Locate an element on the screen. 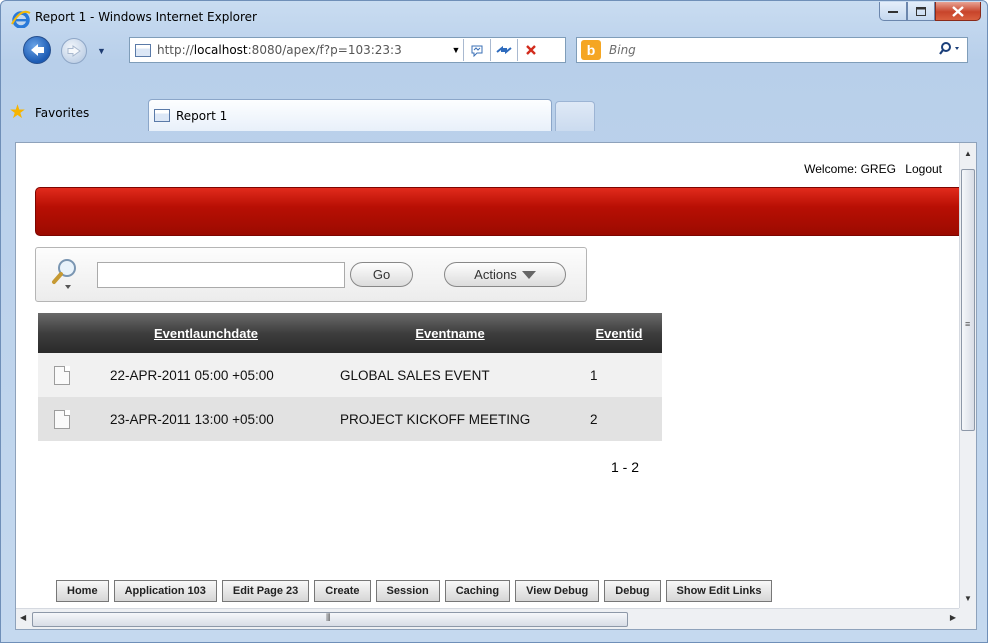  dev-view-debug-button: View Debug is located at coordinates (557, 591).